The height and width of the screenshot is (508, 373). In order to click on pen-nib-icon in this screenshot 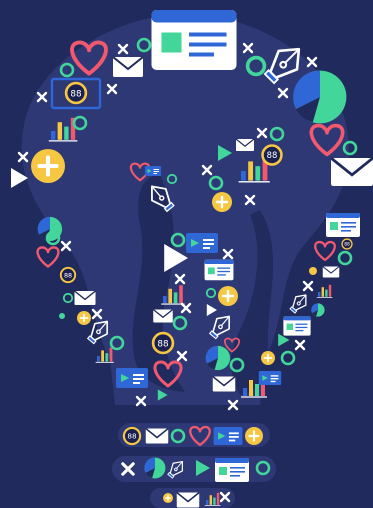, I will do `click(299, 303)`.